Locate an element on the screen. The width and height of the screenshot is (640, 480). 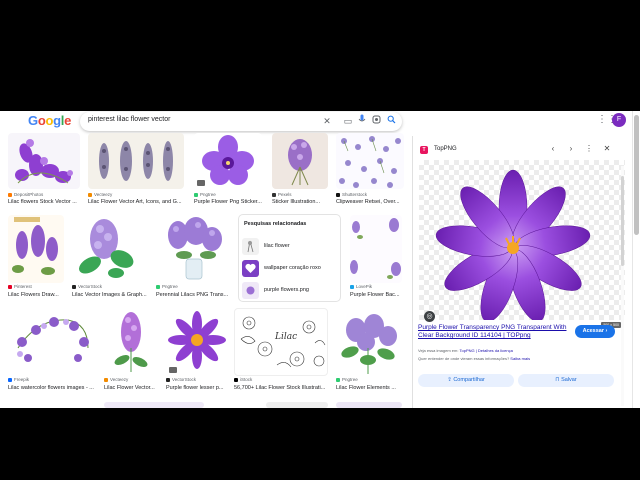
mic-icon is located at coordinates (362, 121).